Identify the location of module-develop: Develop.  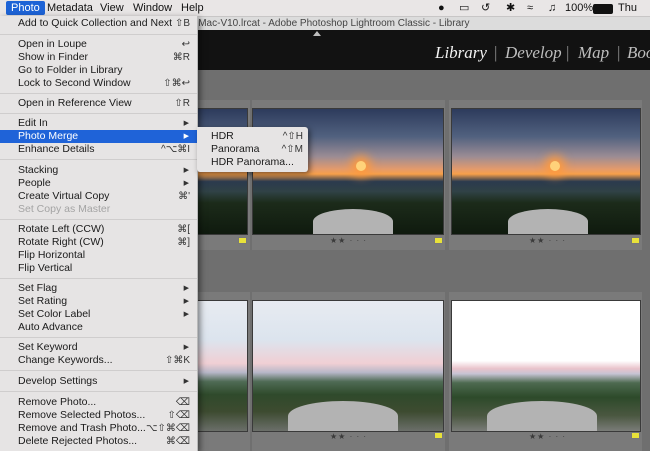
(533, 53).